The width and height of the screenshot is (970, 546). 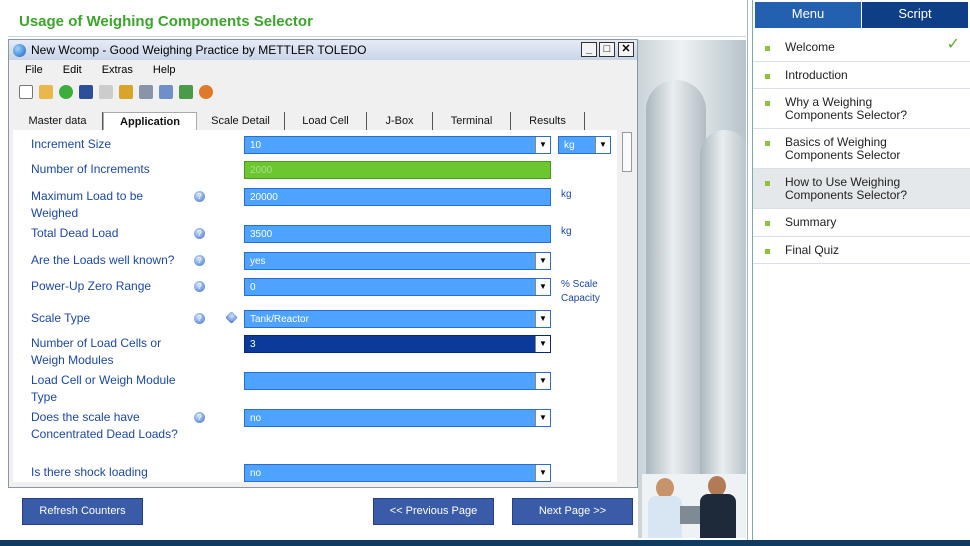 I want to click on player-controlbar, so click(x=485, y=543).